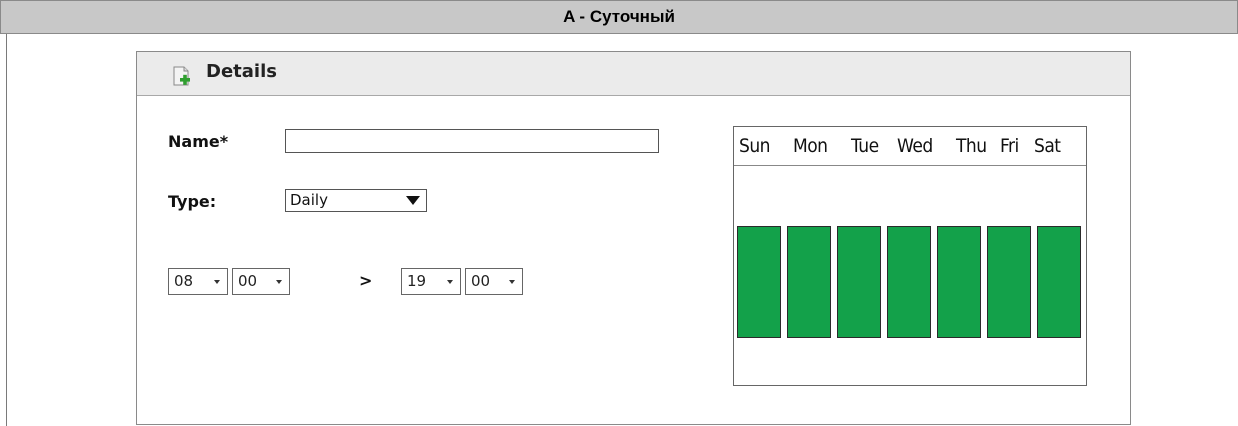  I want to click on day-bar-thu, so click(959, 282).